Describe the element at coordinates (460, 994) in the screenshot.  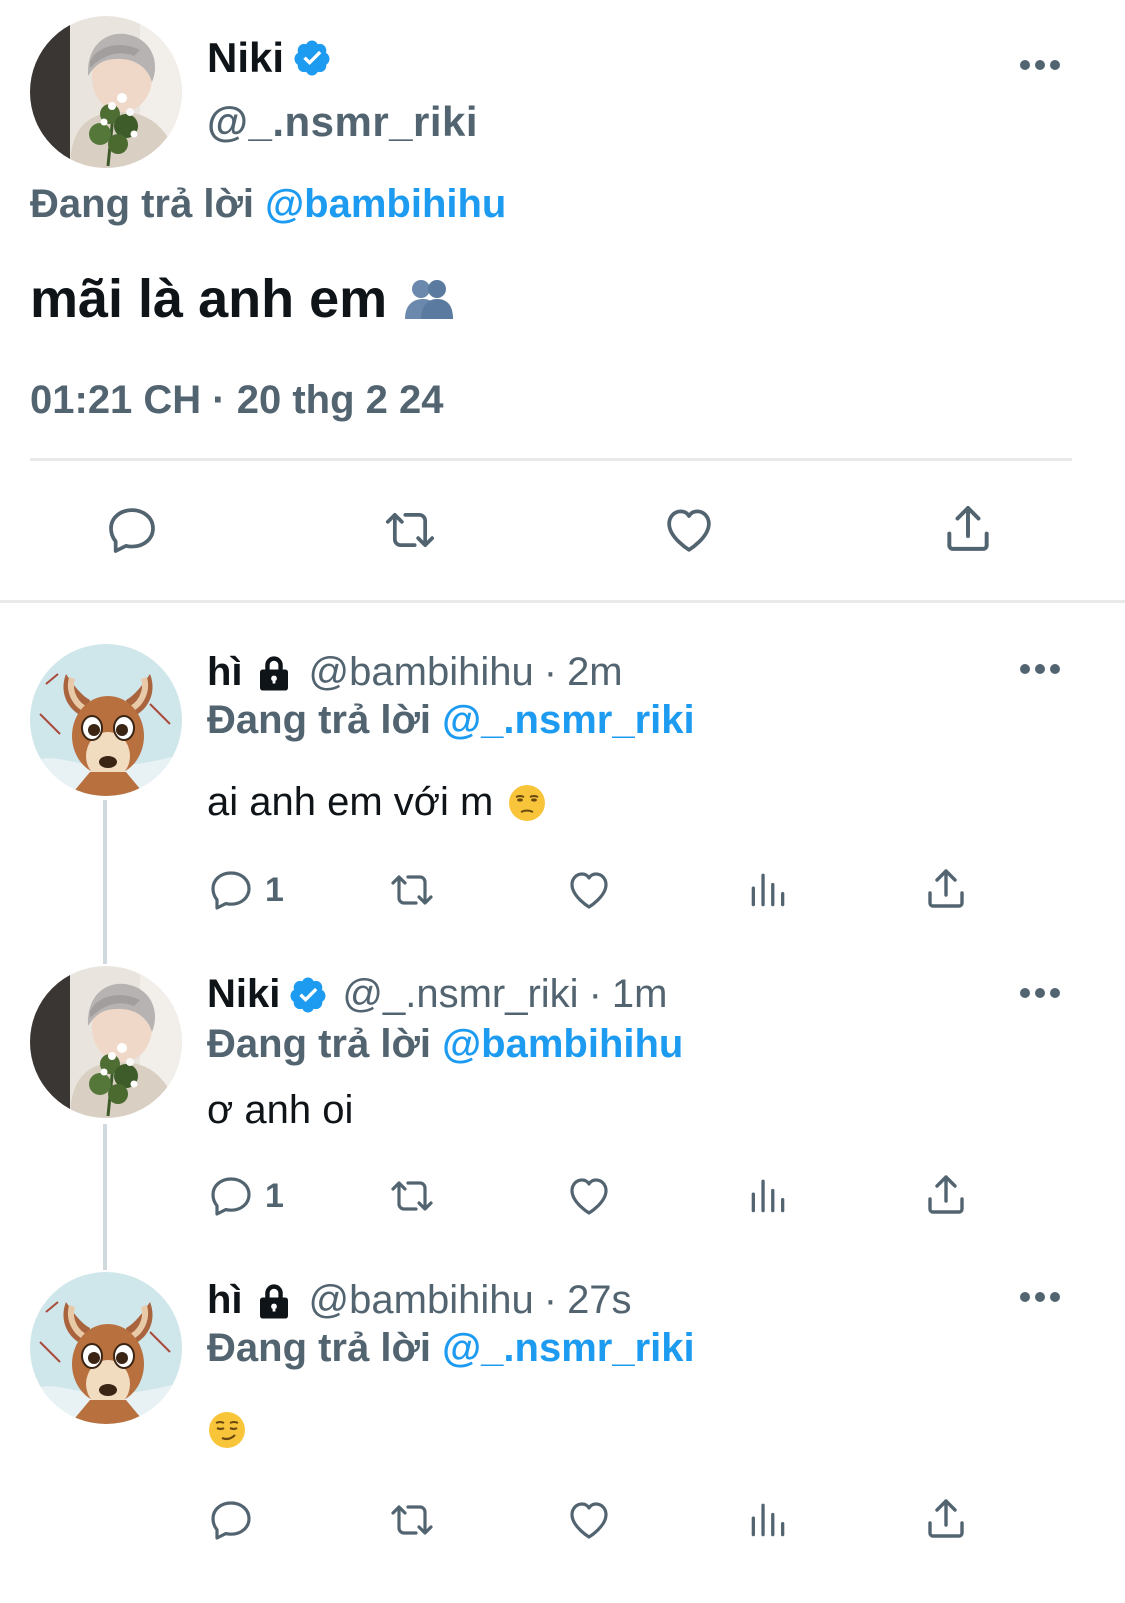
I see `reply-author-handle: @_.nsmr_riki` at that location.